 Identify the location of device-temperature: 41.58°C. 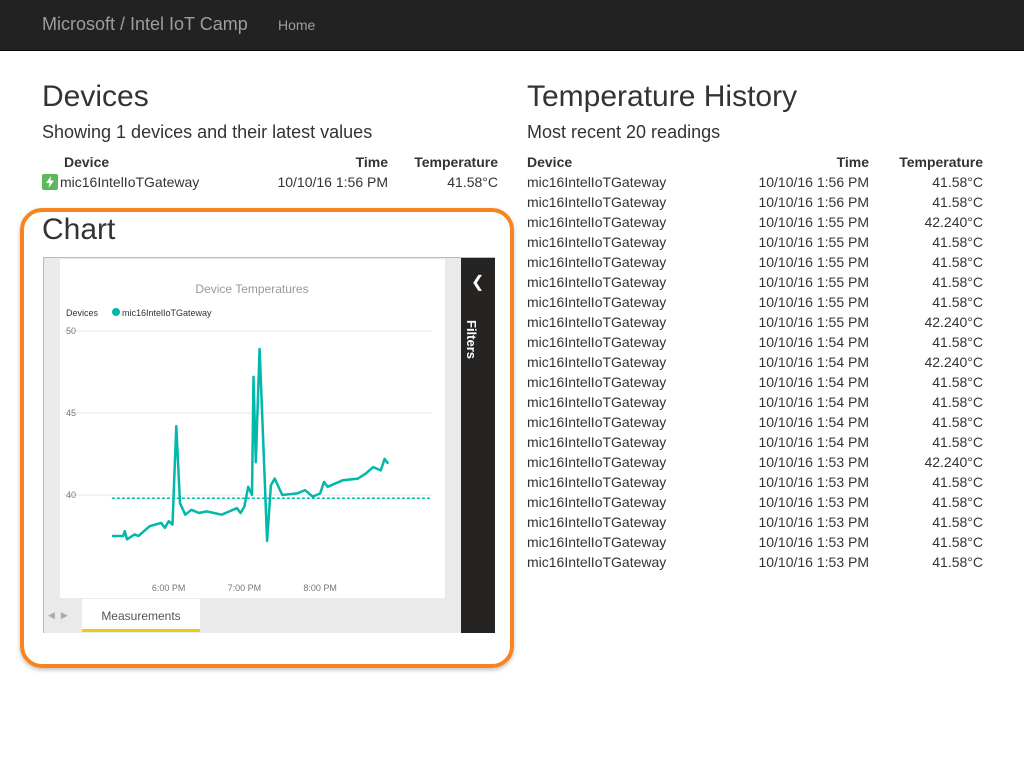
(472, 182).